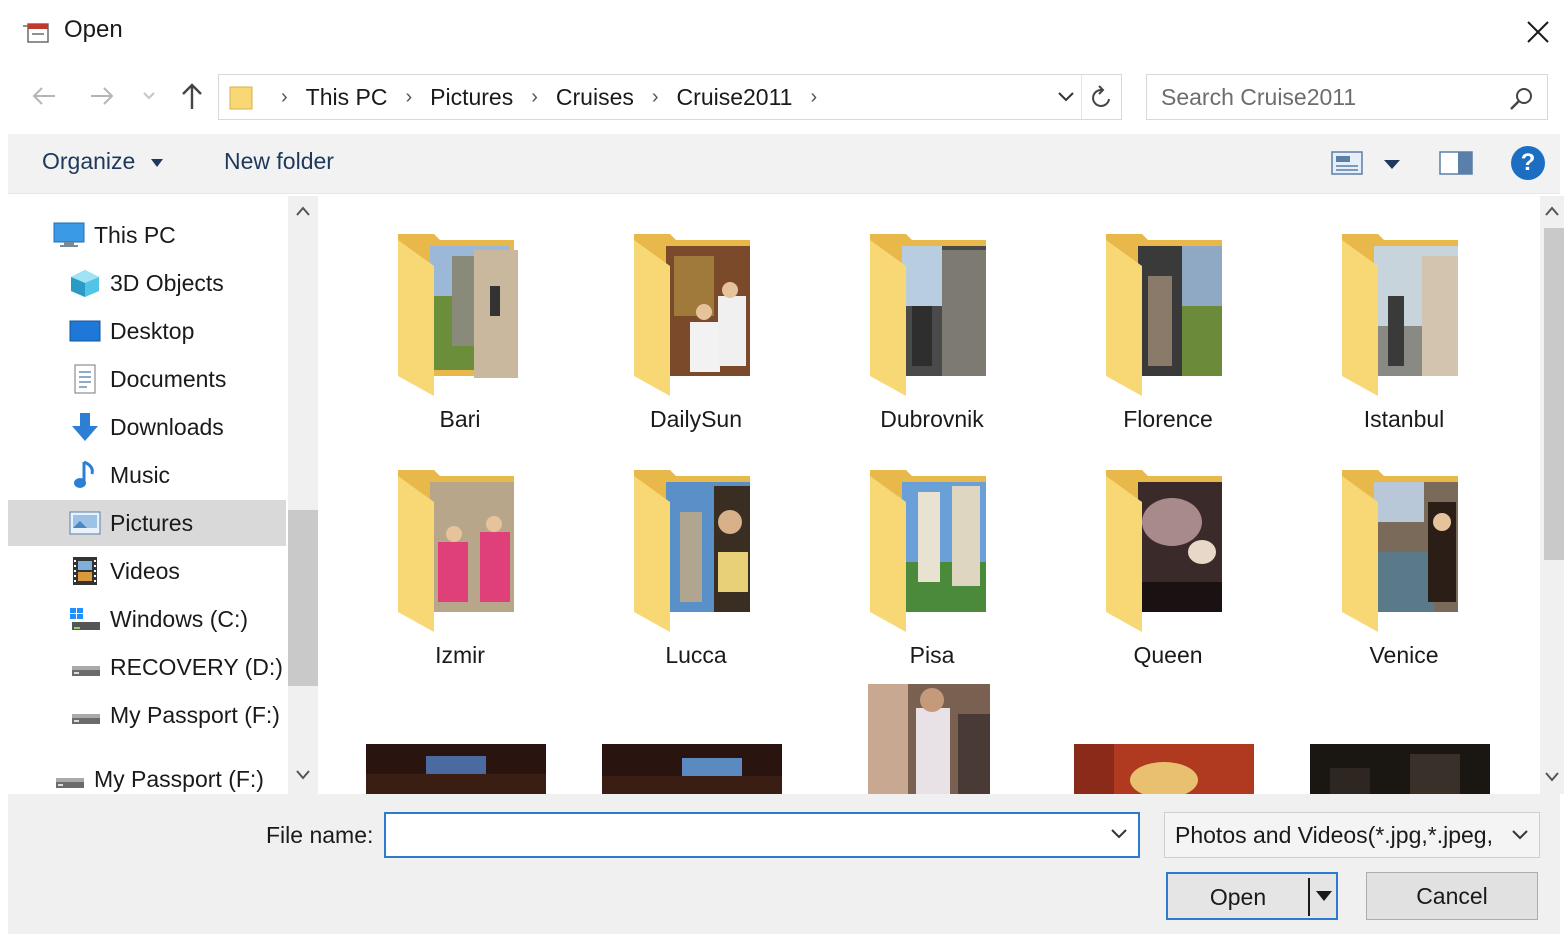  I want to click on nav-recovery-d: RECOVERY (D:), so click(147, 667).